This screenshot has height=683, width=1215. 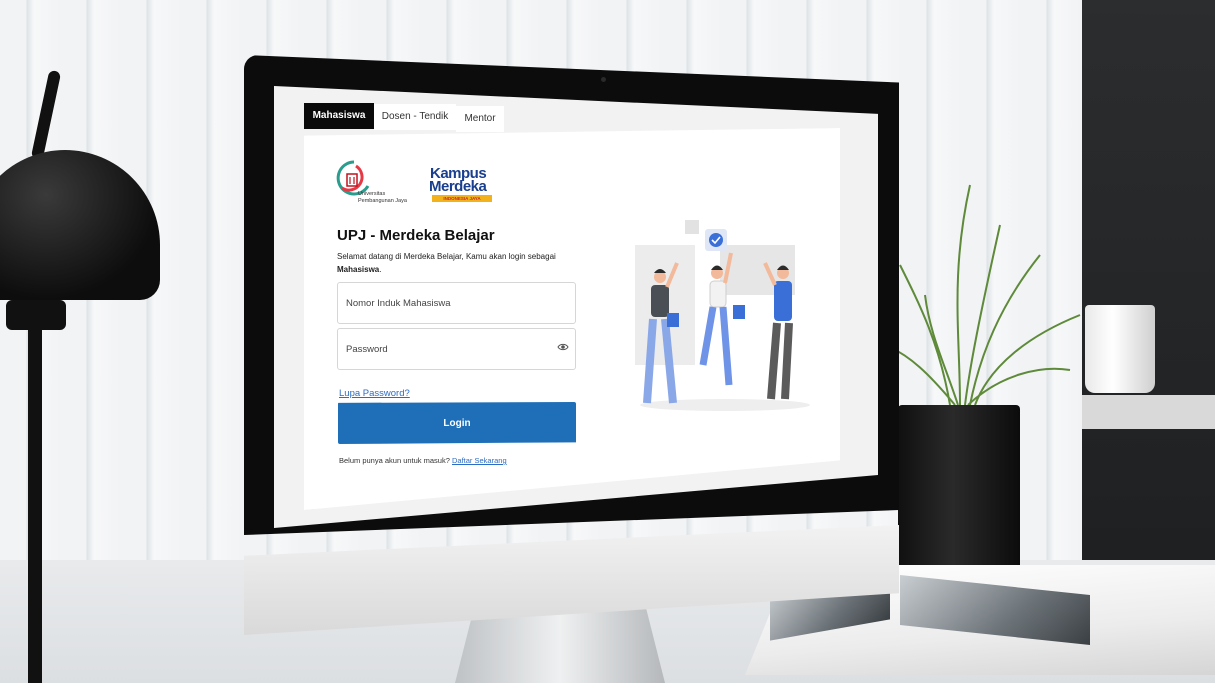 What do you see at coordinates (456, 303) in the screenshot?
I see `nim-input` at bounding box center [456, 303].